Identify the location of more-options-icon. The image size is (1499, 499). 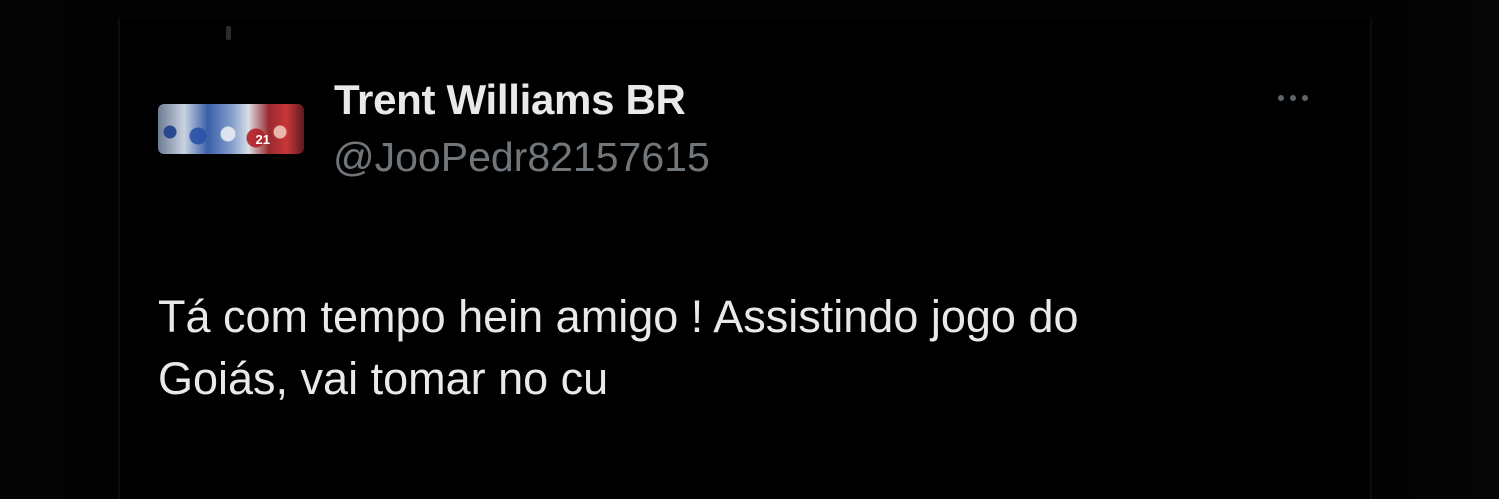
(1293, 98).